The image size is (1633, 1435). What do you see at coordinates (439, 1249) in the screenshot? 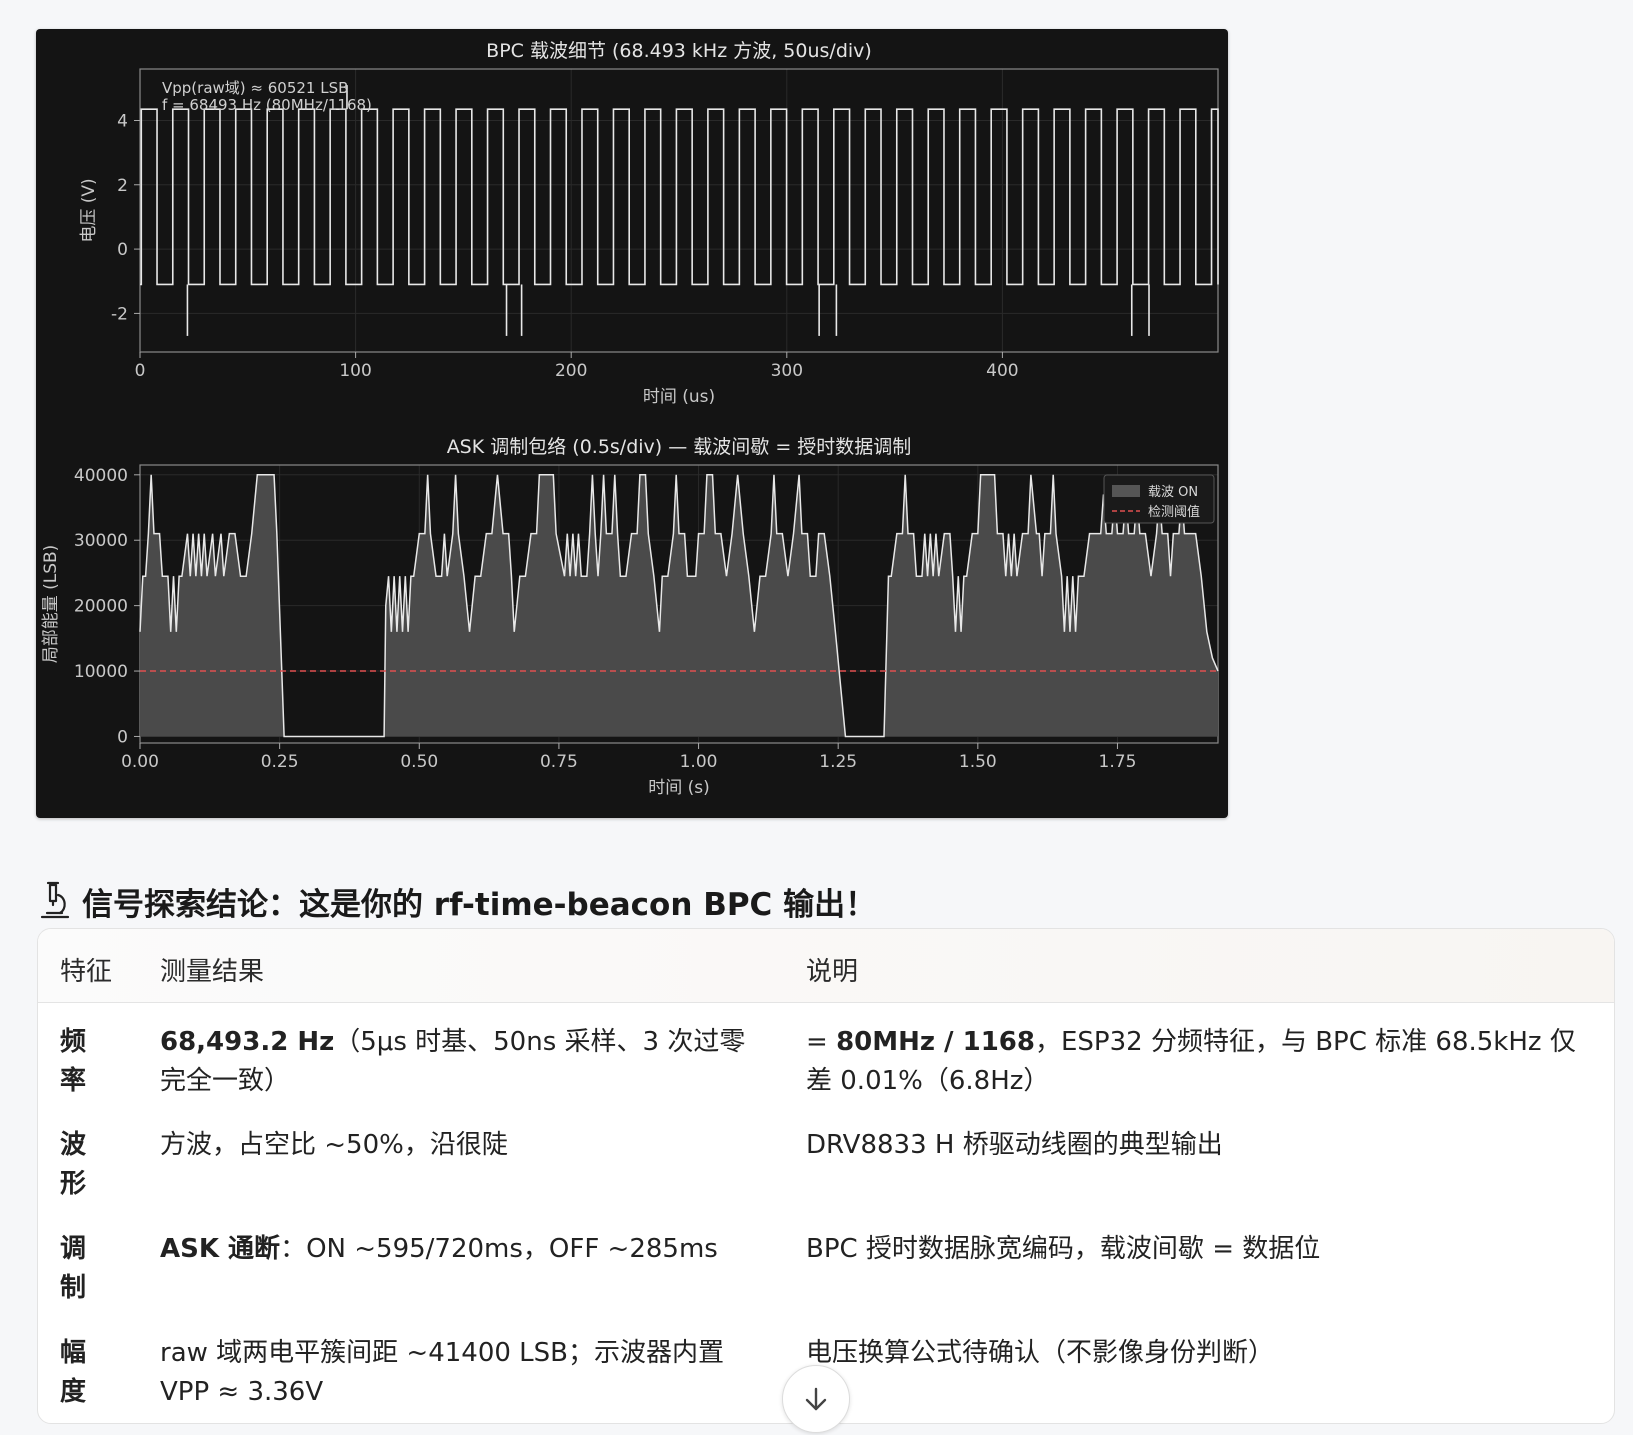
I see `row-measure: ASK 通断：ON ~595/720ms，OFF ~285ms` at bounding box center [439, 1249].